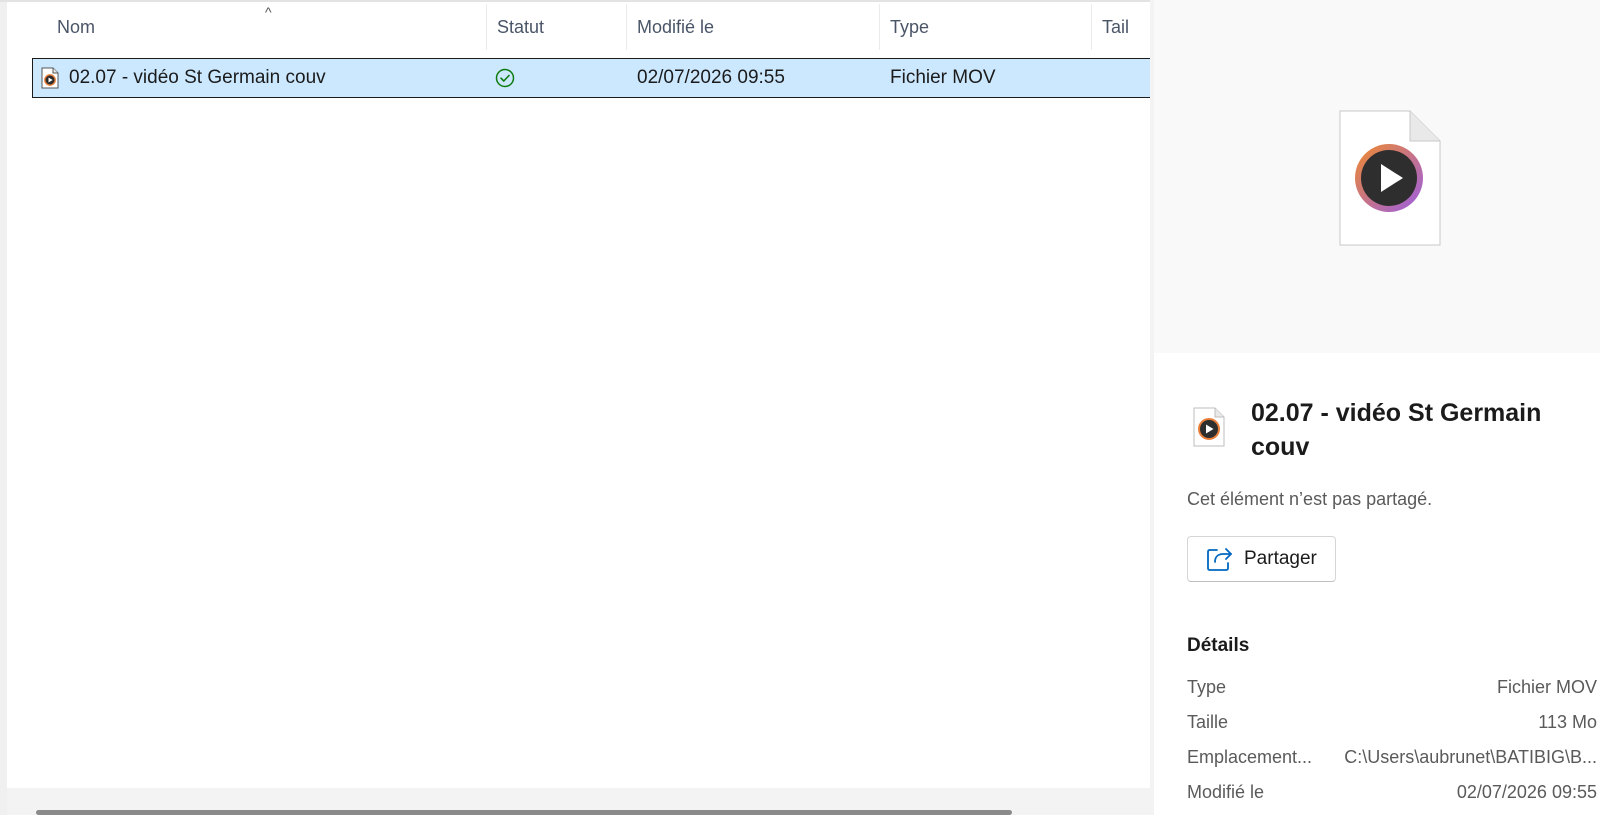 The width and height of the screenshot is (1600, 815). What do you see at coordinates (1219, 559) in the screenshot?
I see `share-icon` at bounding box center [1219, 559].